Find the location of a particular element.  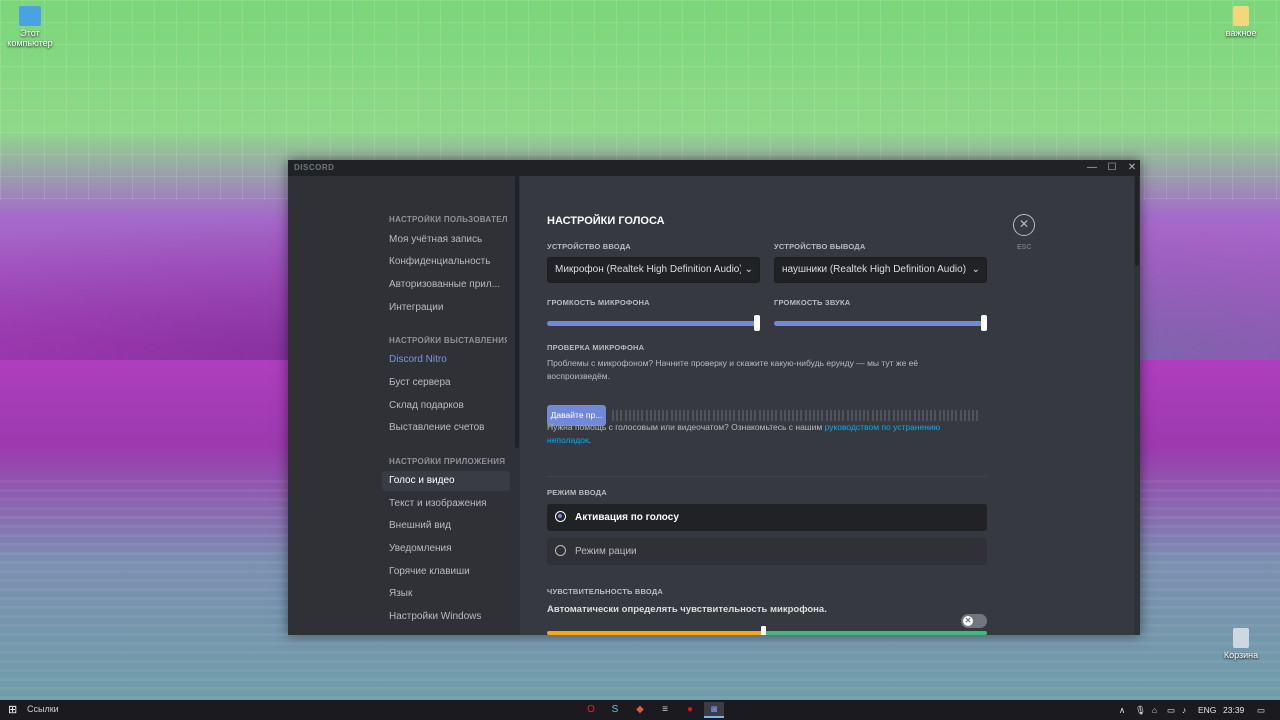

sidebar-item-gift-inventory: Склад подарков is located at coordinates (446, 406).